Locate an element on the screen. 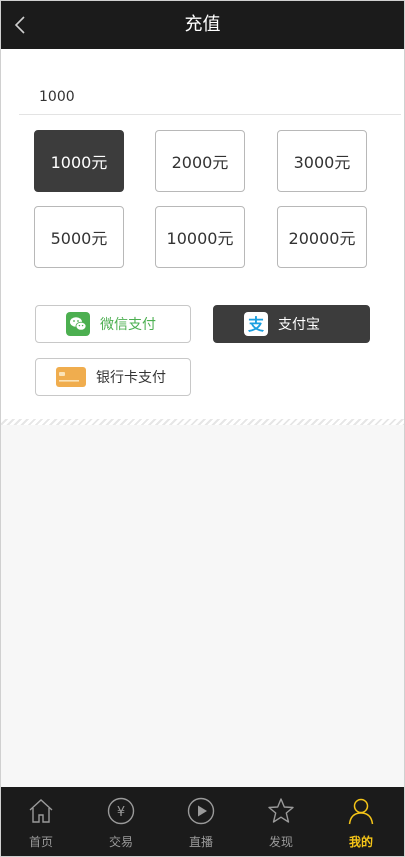 The height and width of the screenshot is (857, 405). home-icon is located at coordinates (41, 811).